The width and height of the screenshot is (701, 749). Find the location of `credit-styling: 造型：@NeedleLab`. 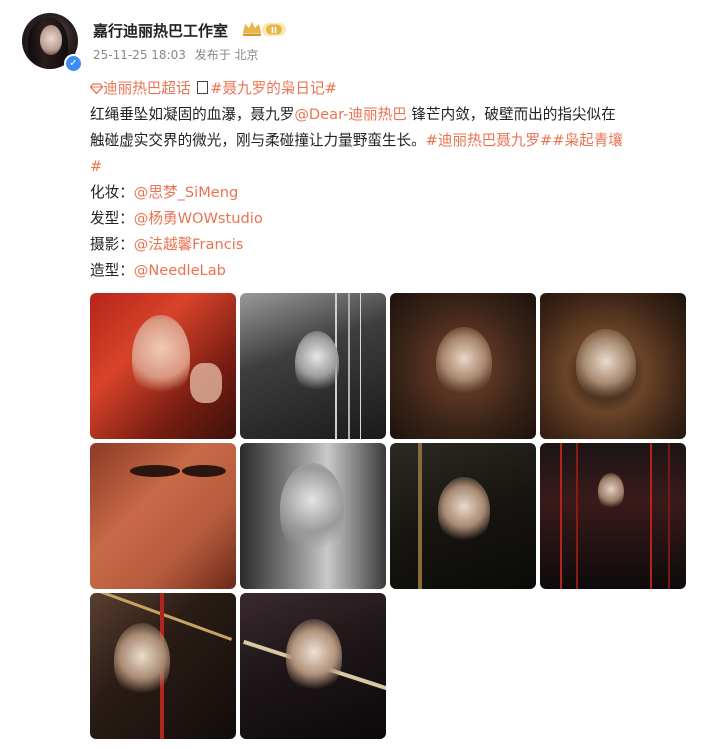

credit-styling: 造型：@NeedleLab is located at coordinates (158, 270).